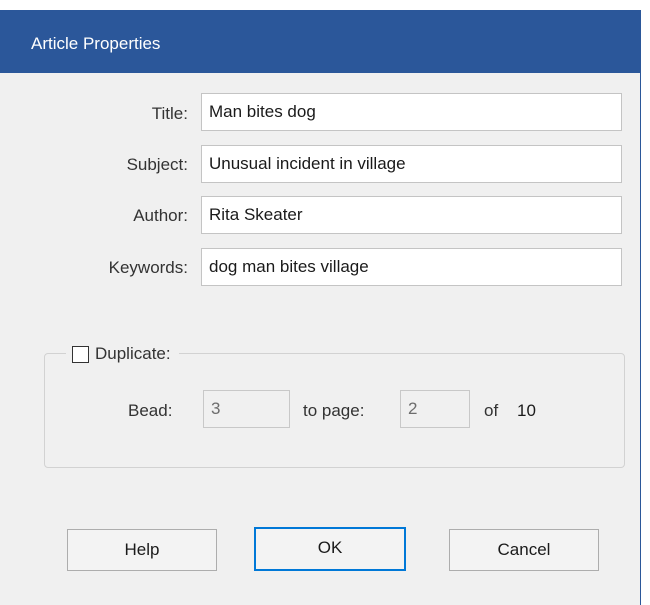 The image size is (650, 605). Describe the element at coordinates (411, 164) in the screenshot. I see `subject-field: Unusual incident in village` at that location.